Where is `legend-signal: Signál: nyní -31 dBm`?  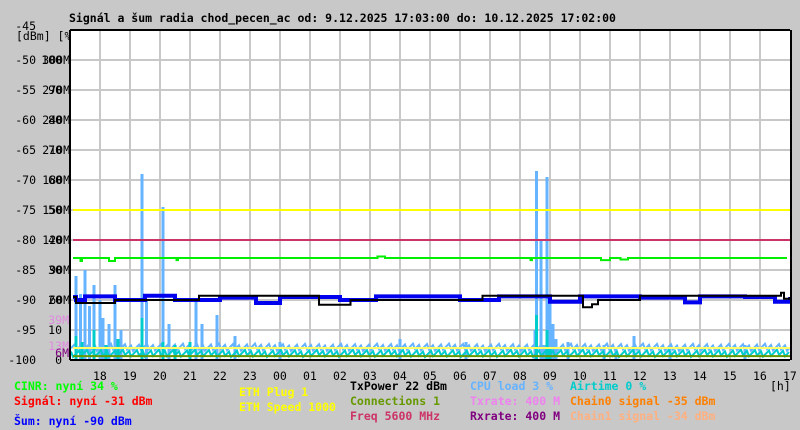 legend-signal: Signál: nyní -31 dBm is located at coordinates (83, 401).